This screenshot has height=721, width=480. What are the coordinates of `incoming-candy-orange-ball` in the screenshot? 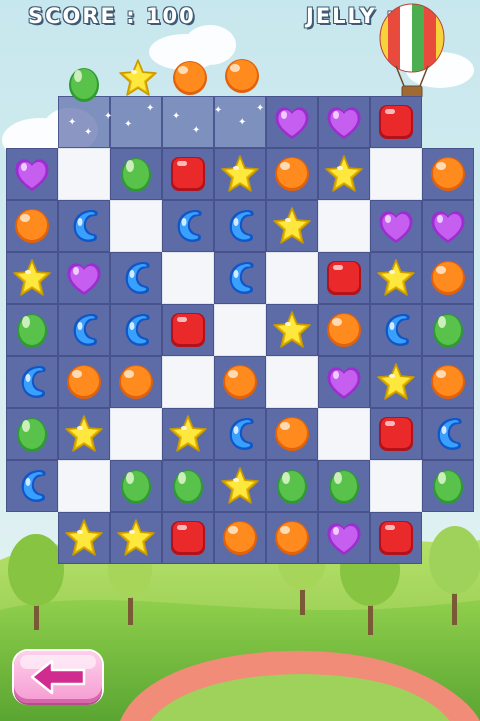 It's located at (190, 78).